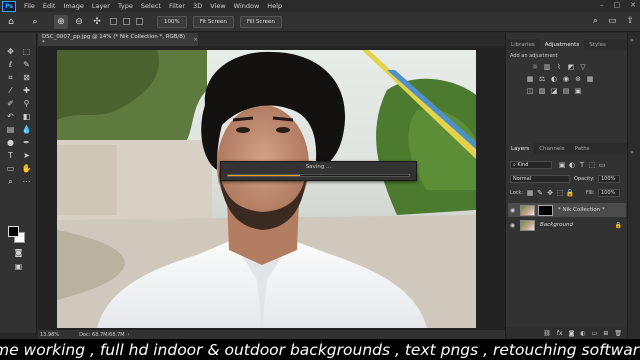  I want to click on scrubby-zoom-checkbox, so click(139, 21).